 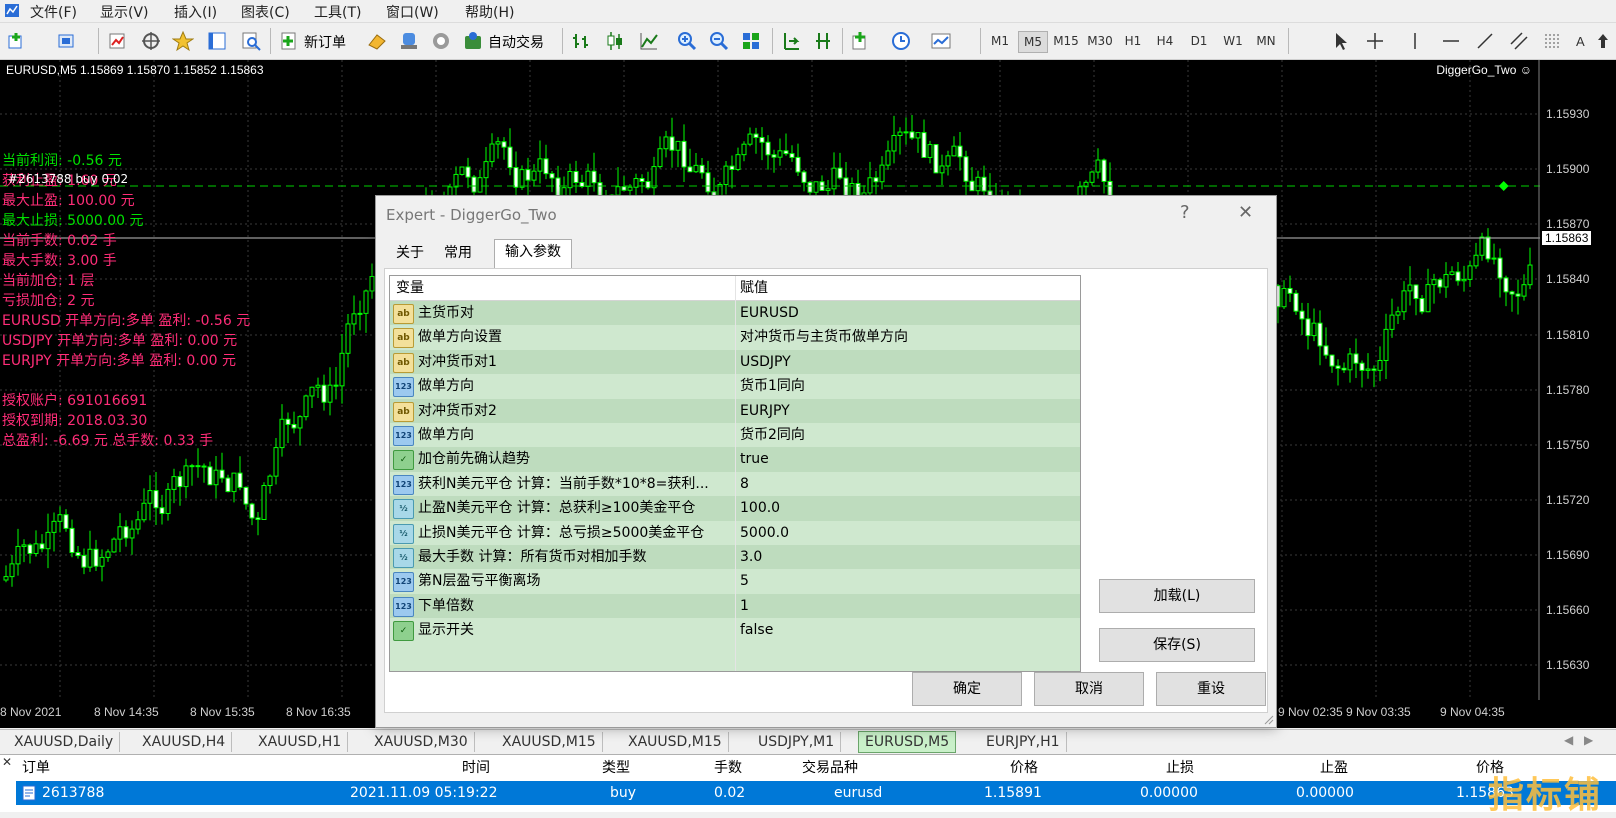 What do you see at coordinates (769, 313) in the screenshot?
I see `param-value: EURUSD` at bounding box center [769, 313].